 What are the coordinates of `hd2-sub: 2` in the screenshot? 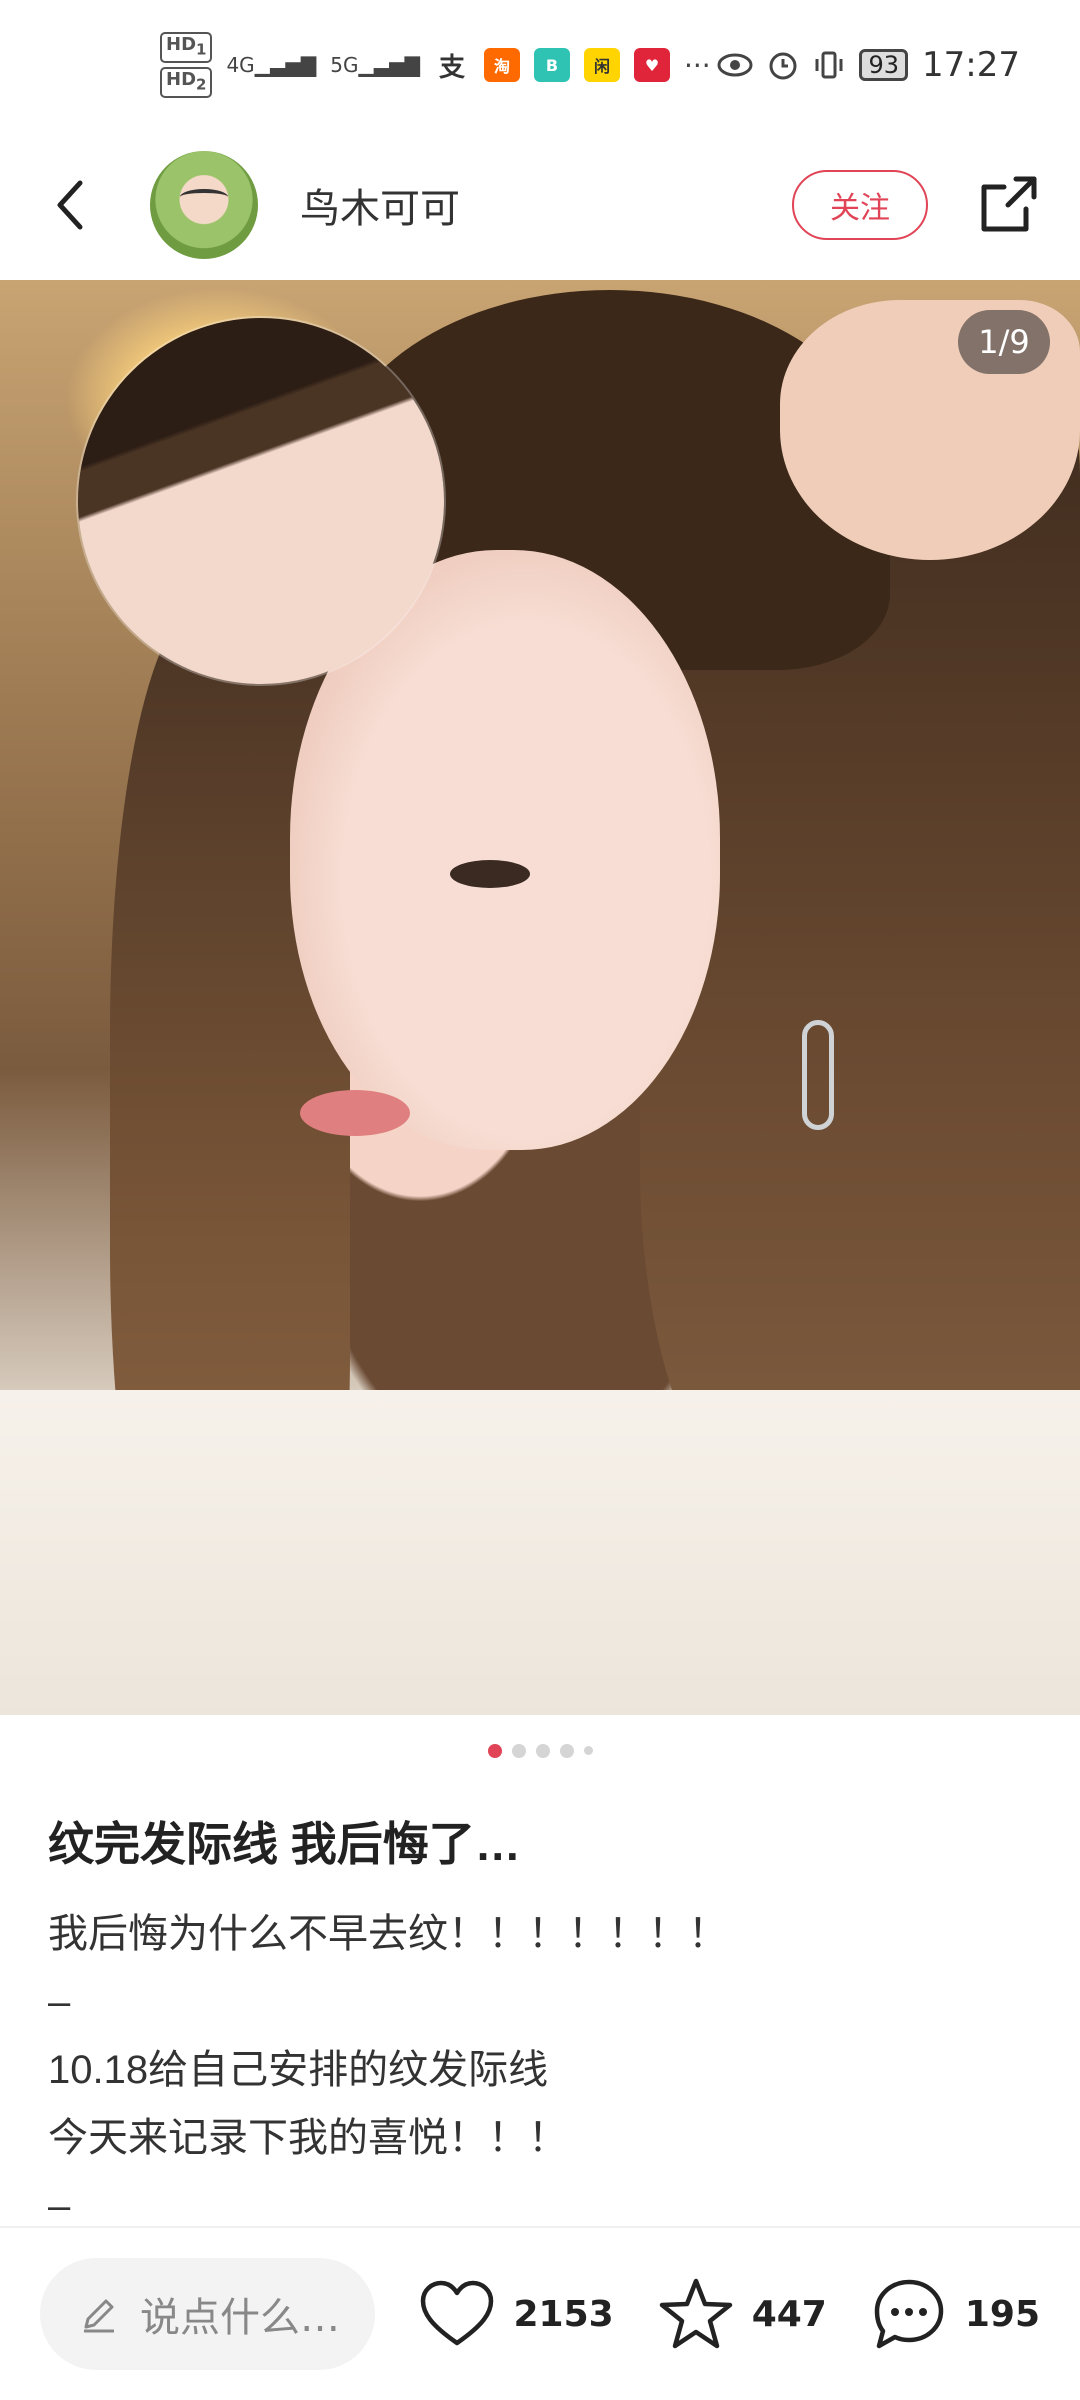 It's located at (201, 84).